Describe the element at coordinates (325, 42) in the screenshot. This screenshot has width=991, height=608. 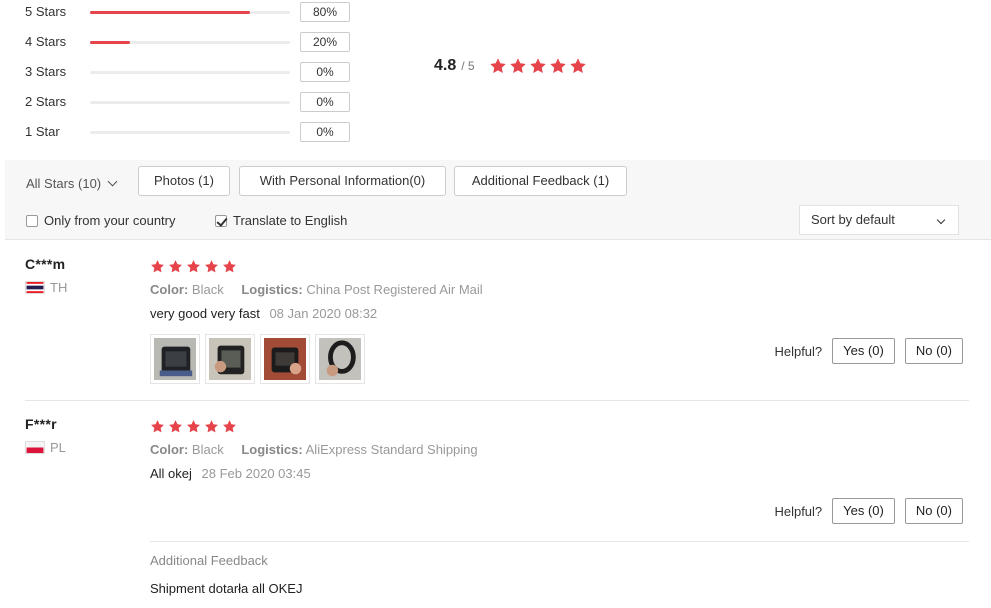
I see `rating-percent: 20%` at that location.